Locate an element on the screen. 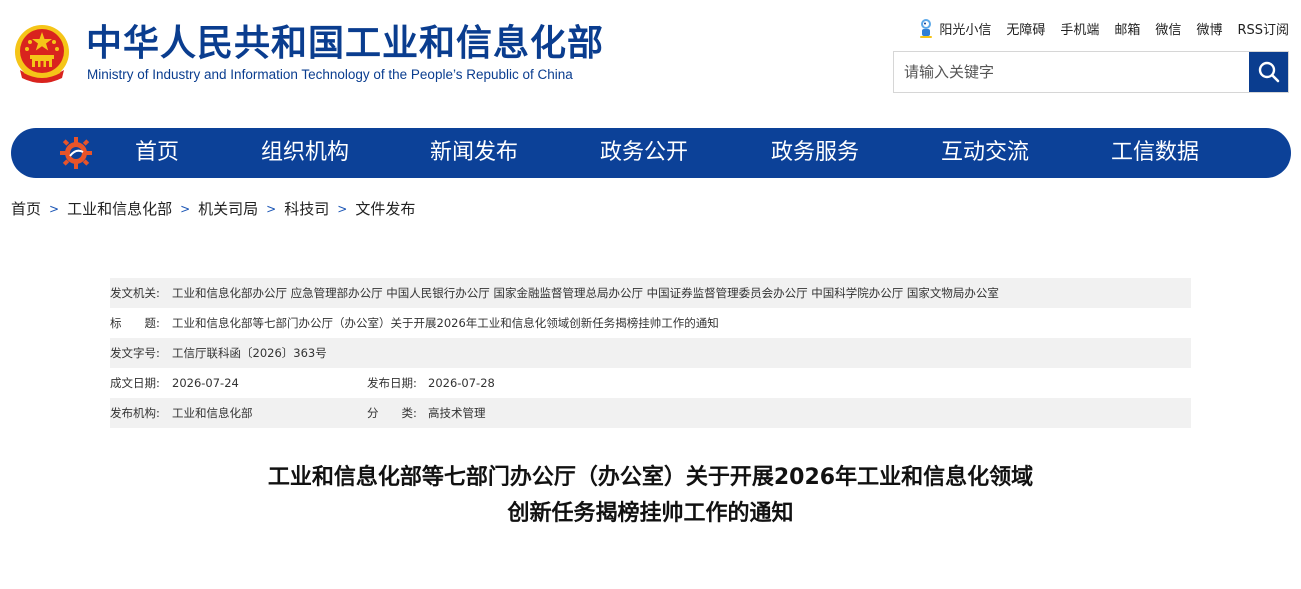 The width and height of the screenshot is (1301, 589). nav-item-news: 新闻发布 is located at coordinates (474, 153).